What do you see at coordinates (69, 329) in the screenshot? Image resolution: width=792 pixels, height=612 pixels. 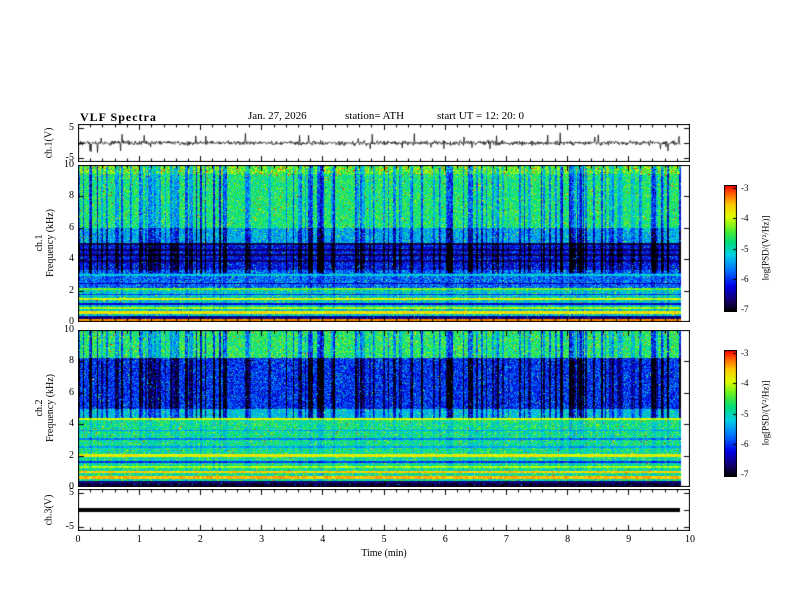 I see `s2-y-tick-label: 10` at bounding box center [69, 329].